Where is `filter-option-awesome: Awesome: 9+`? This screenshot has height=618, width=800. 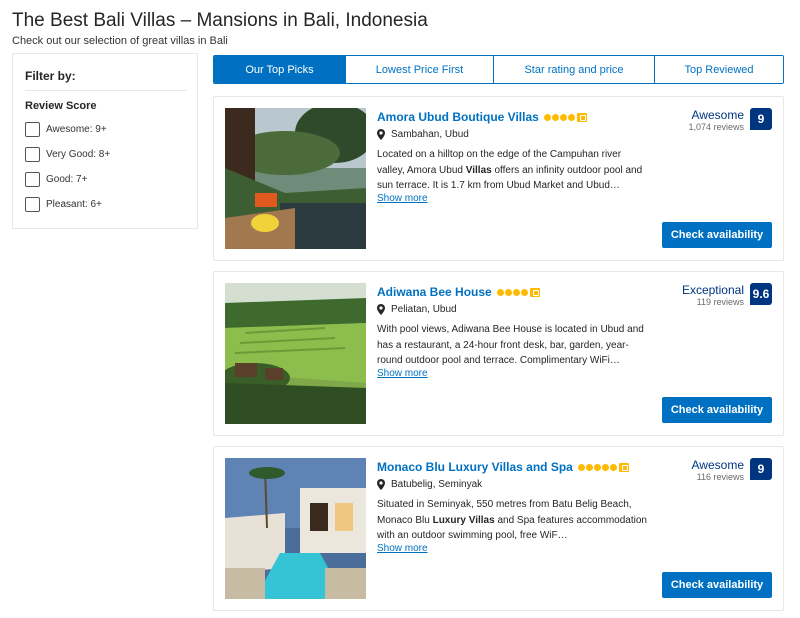
filter-option-awesome: Awesome: 9+ is located at coordinates (66, 129).